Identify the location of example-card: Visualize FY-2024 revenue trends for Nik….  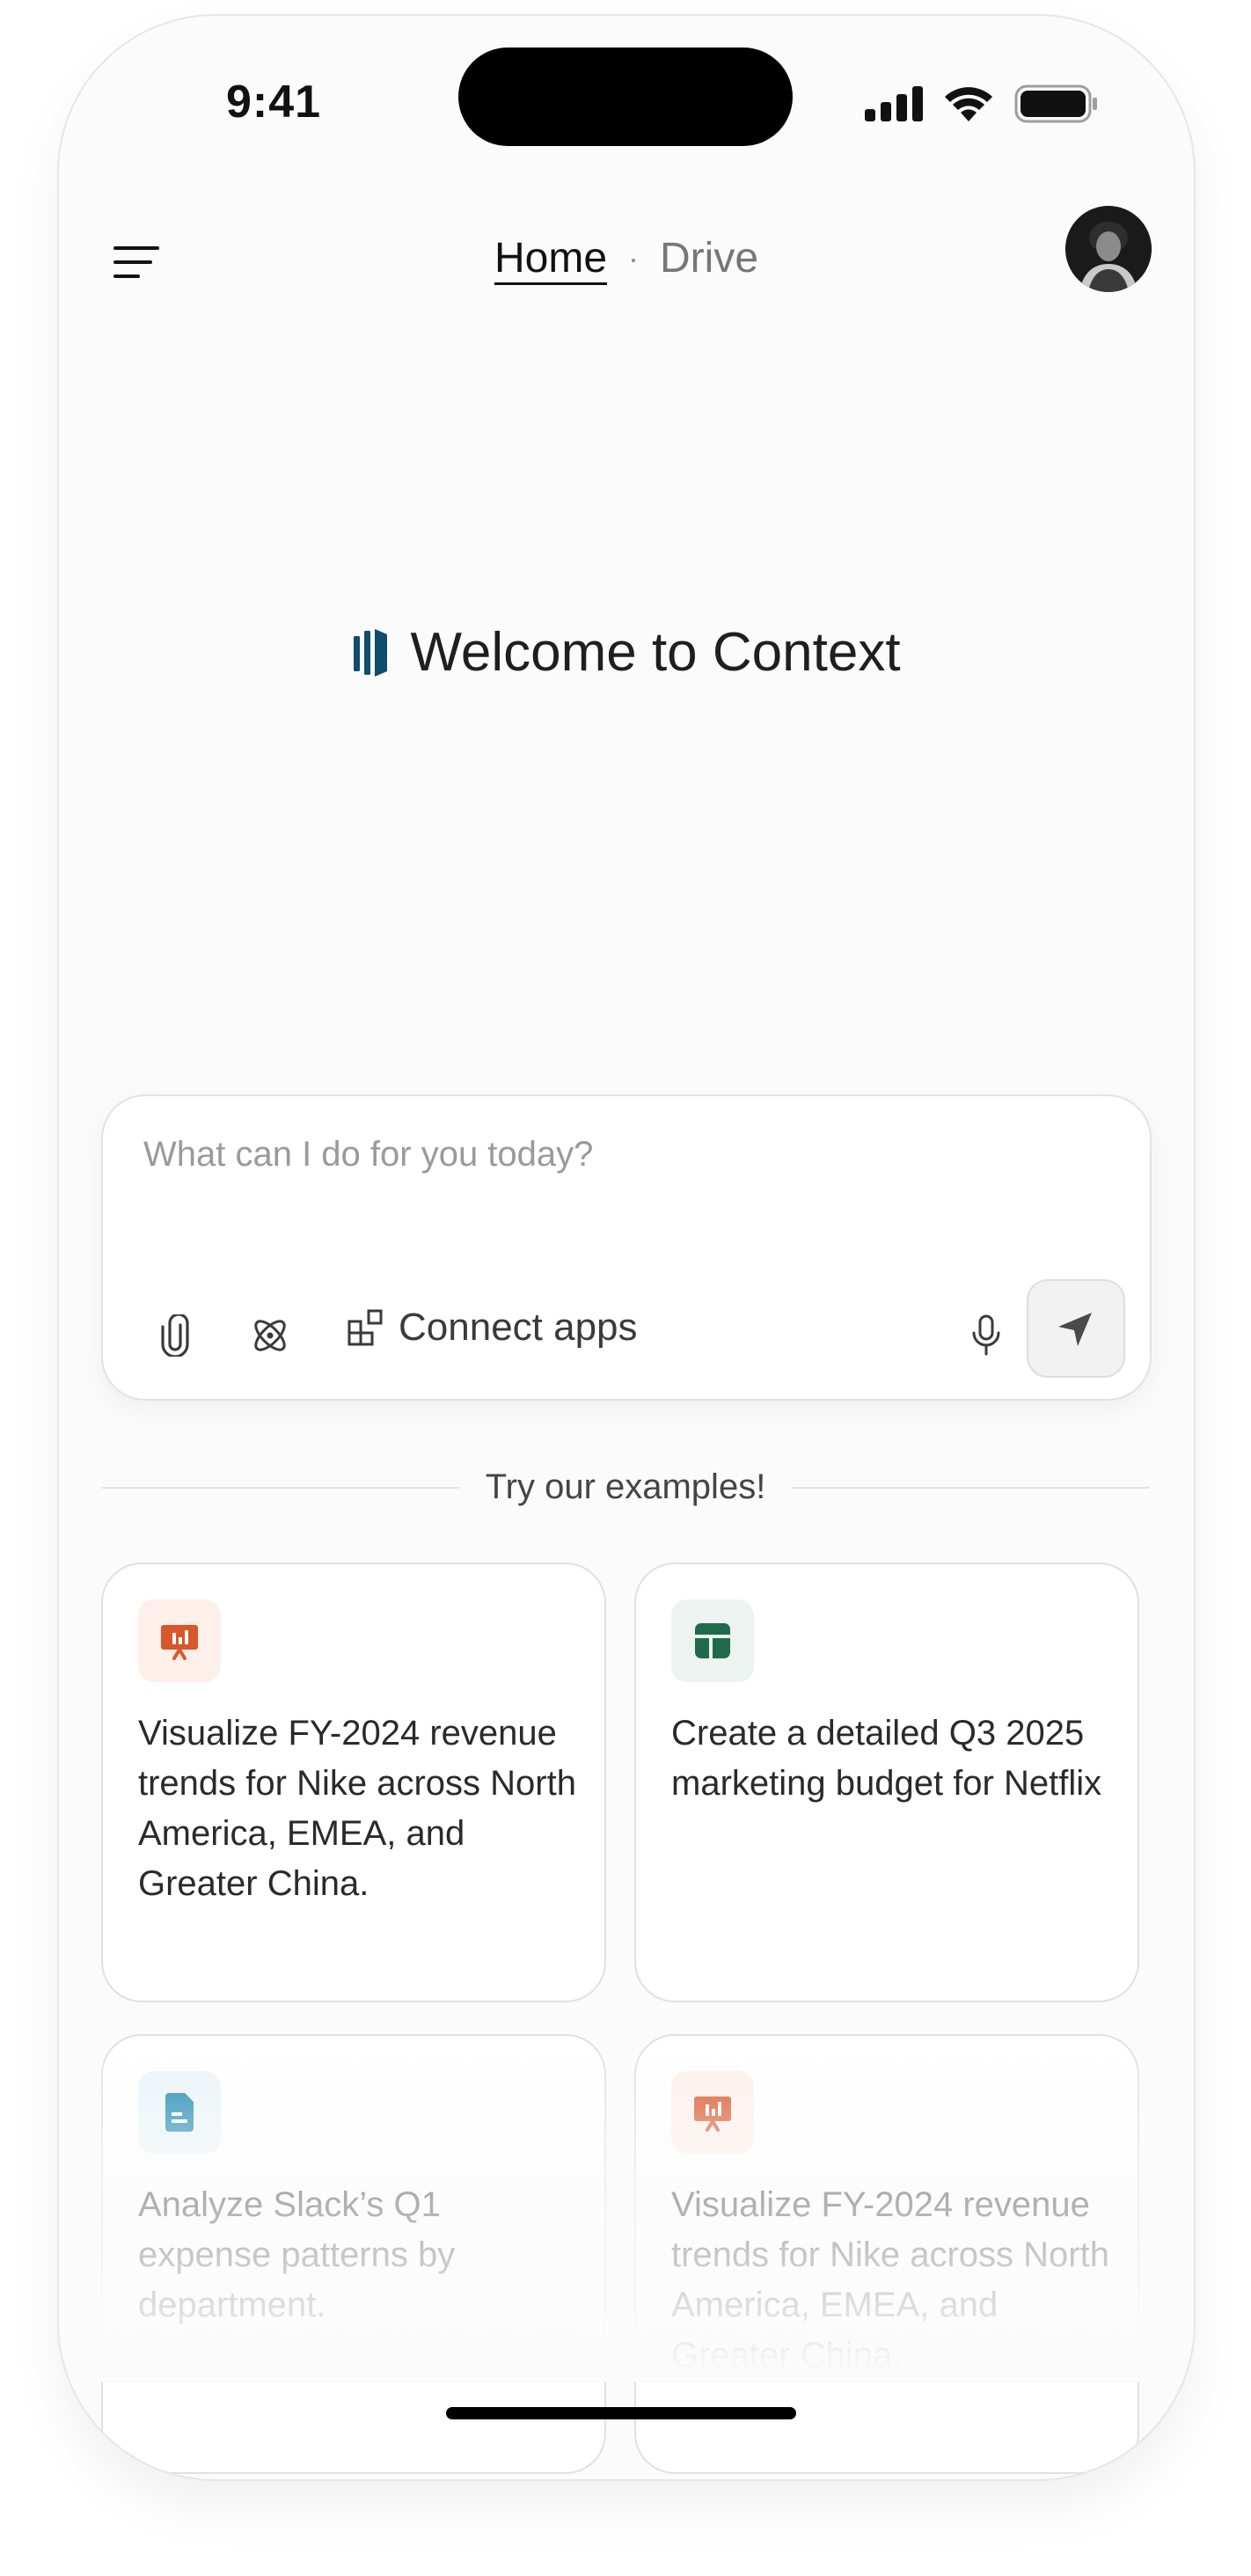
(353, 1782).